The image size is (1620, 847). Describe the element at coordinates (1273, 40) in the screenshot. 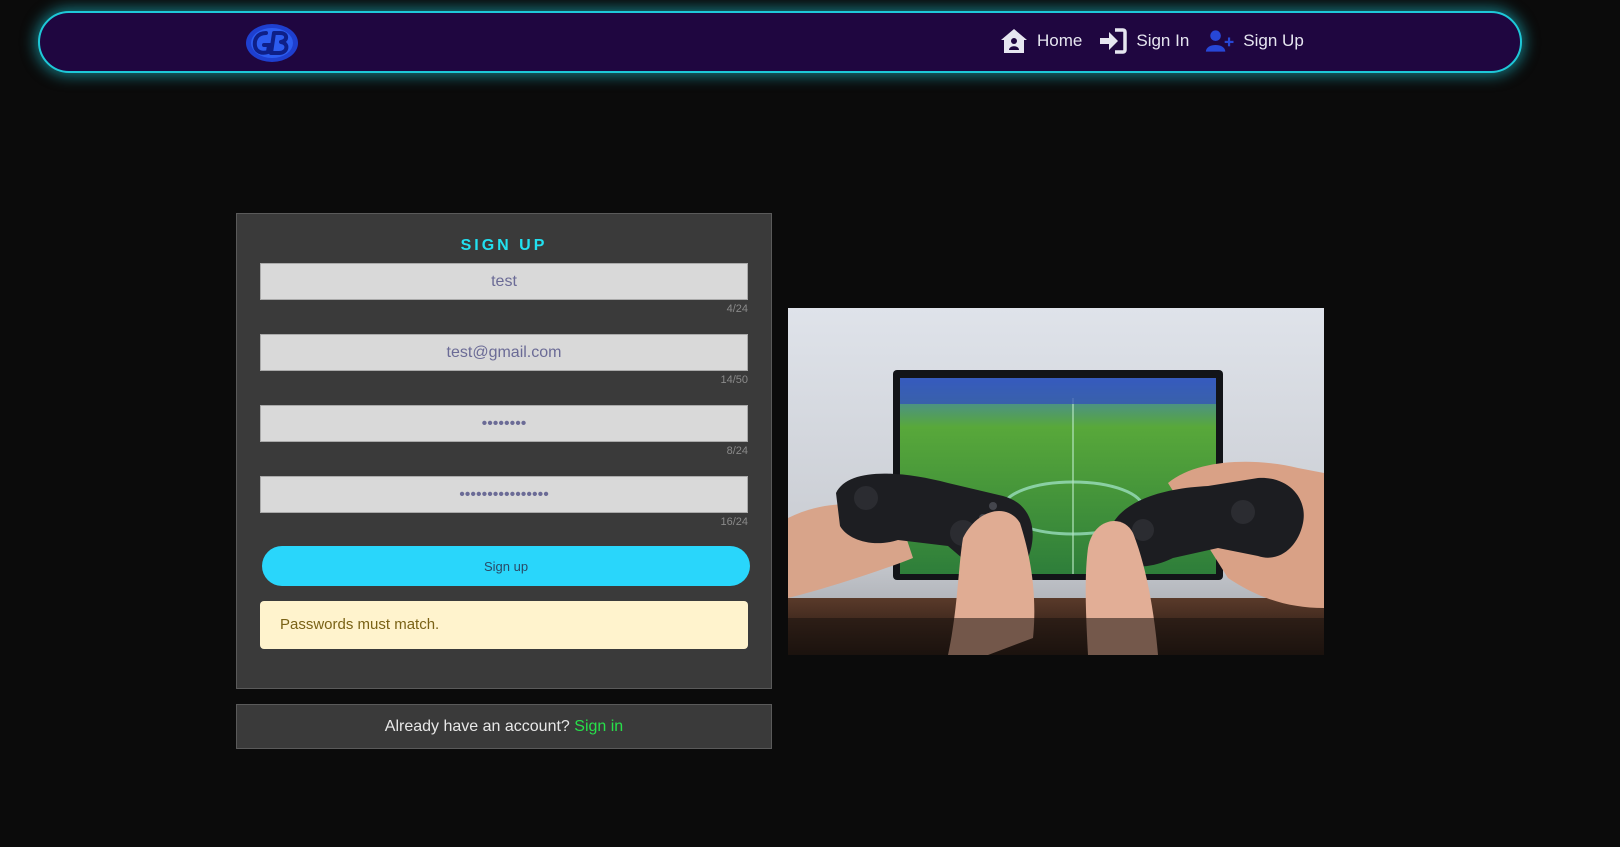

I see `nav-sign-up-label: Sign Up` at that location.